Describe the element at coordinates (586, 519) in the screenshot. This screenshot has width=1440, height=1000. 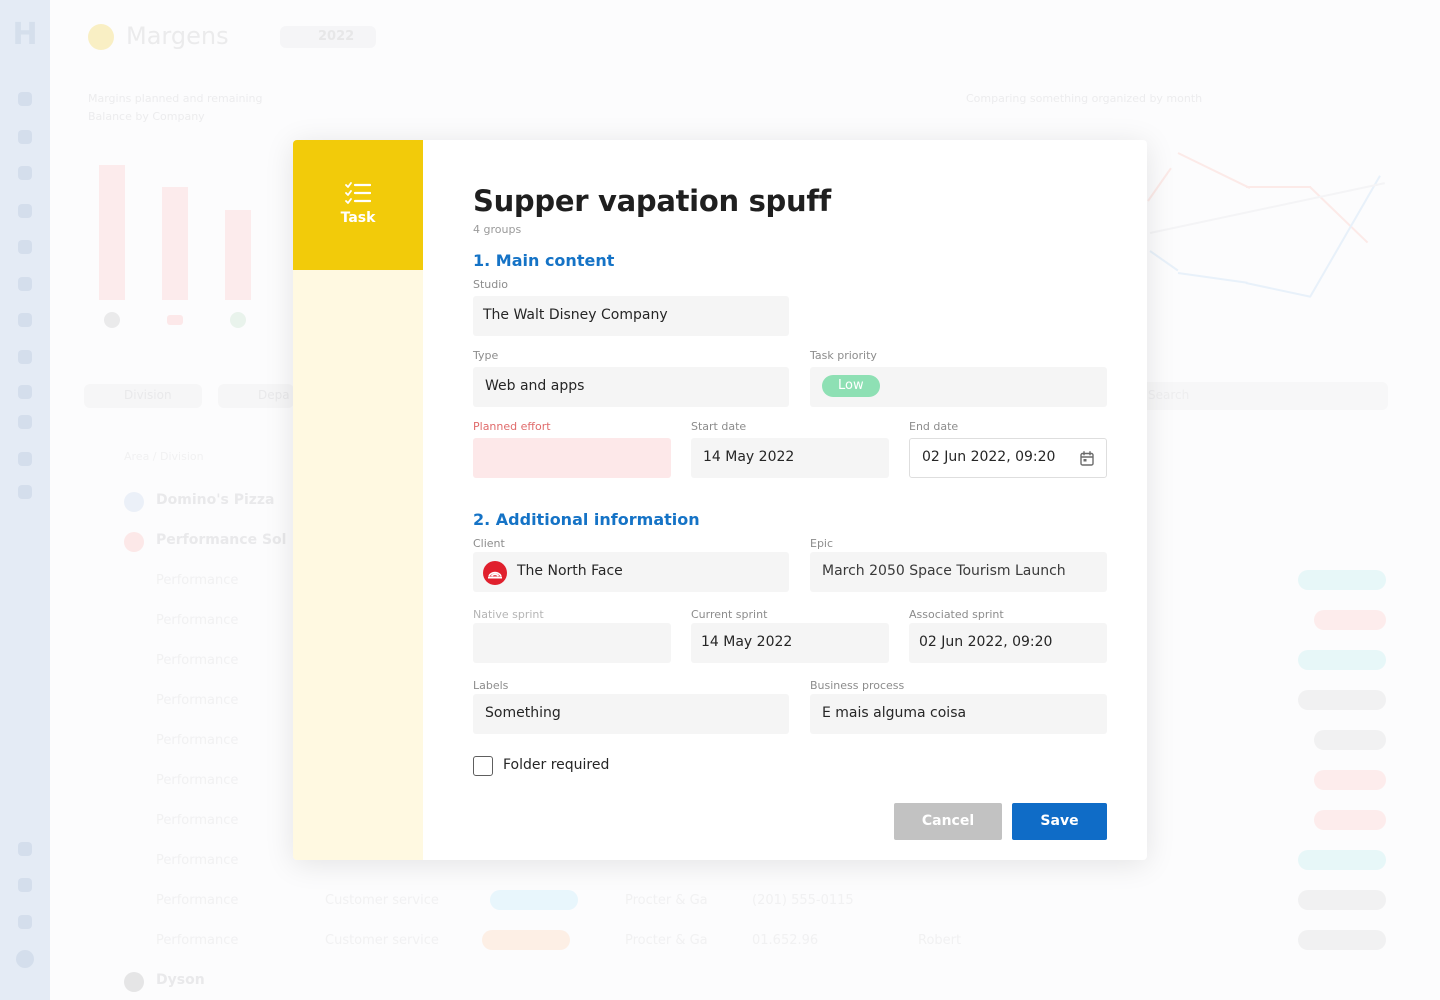
I see `section-additional-info-title: 2. Additional information` at that location.